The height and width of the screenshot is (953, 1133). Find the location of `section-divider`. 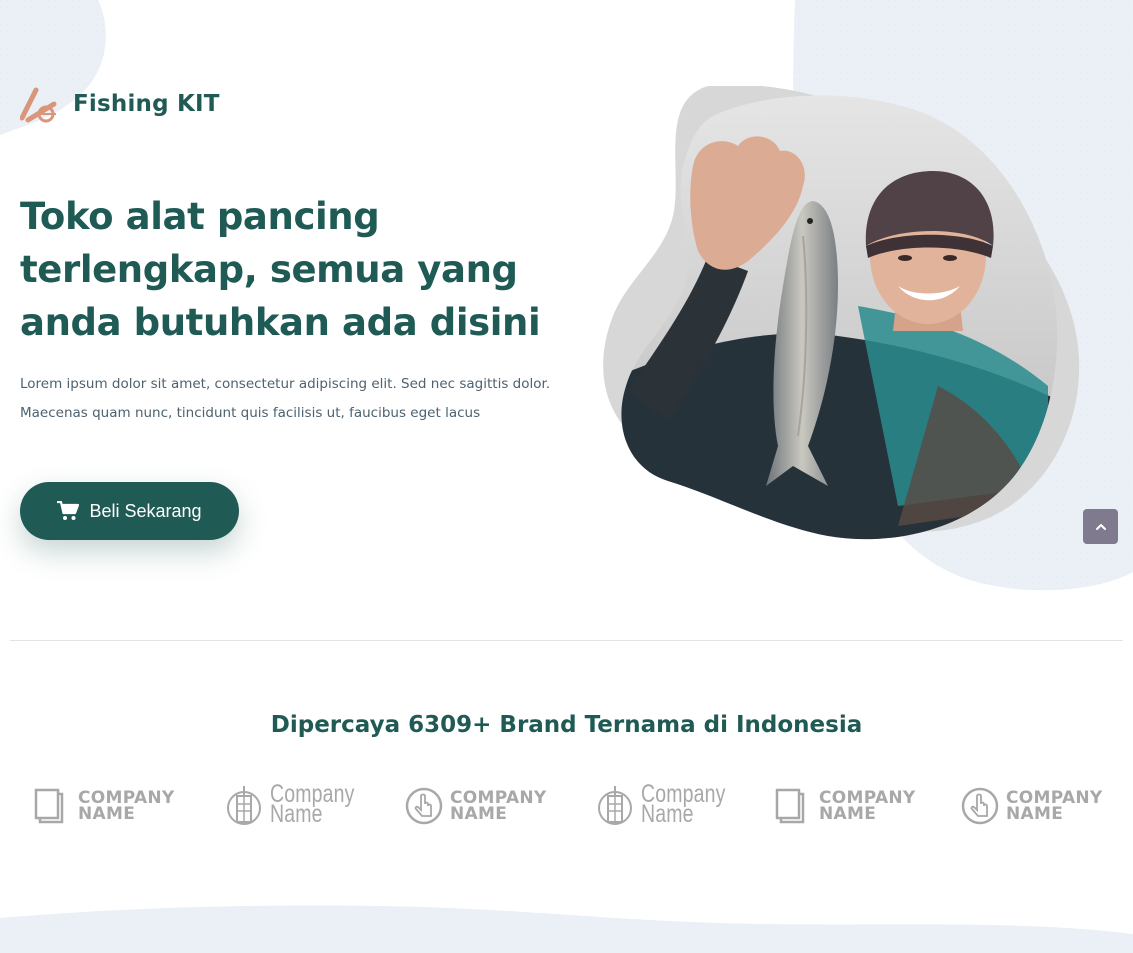

section-divider is located at coordinates (566, 640).